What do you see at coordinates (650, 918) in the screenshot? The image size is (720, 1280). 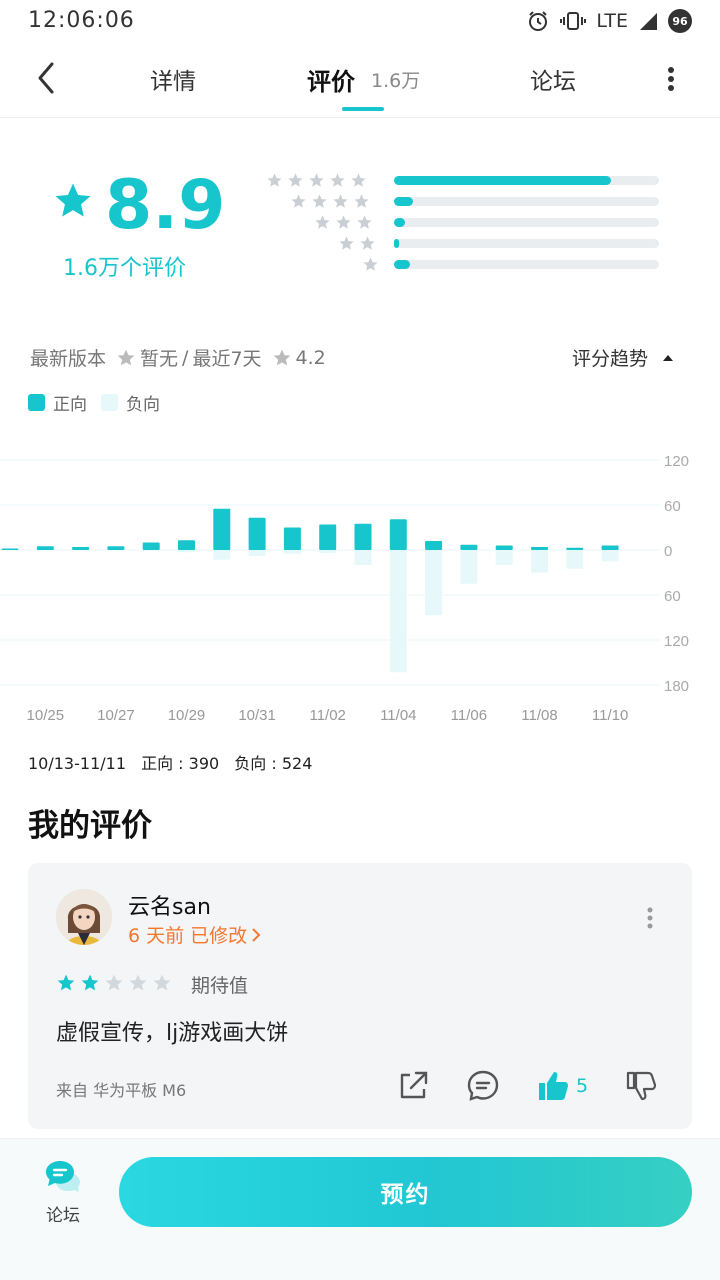 I see `review-more-icon` at bounding box center [650, 918].